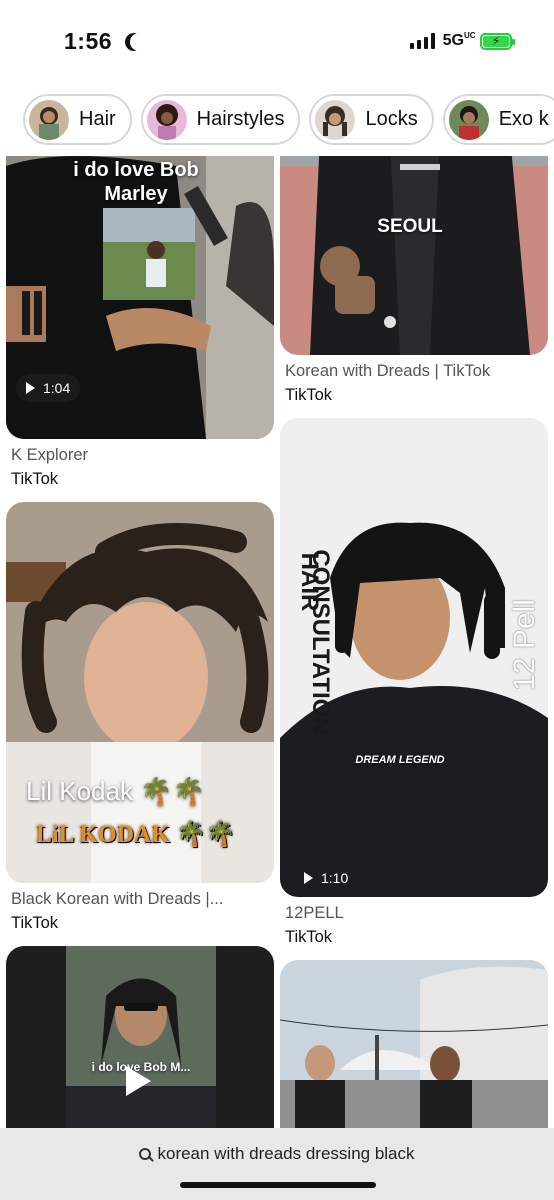 This screenshot has height=1200, width=554. I want to click on pin-image: SEOUL, so click(414, 255).